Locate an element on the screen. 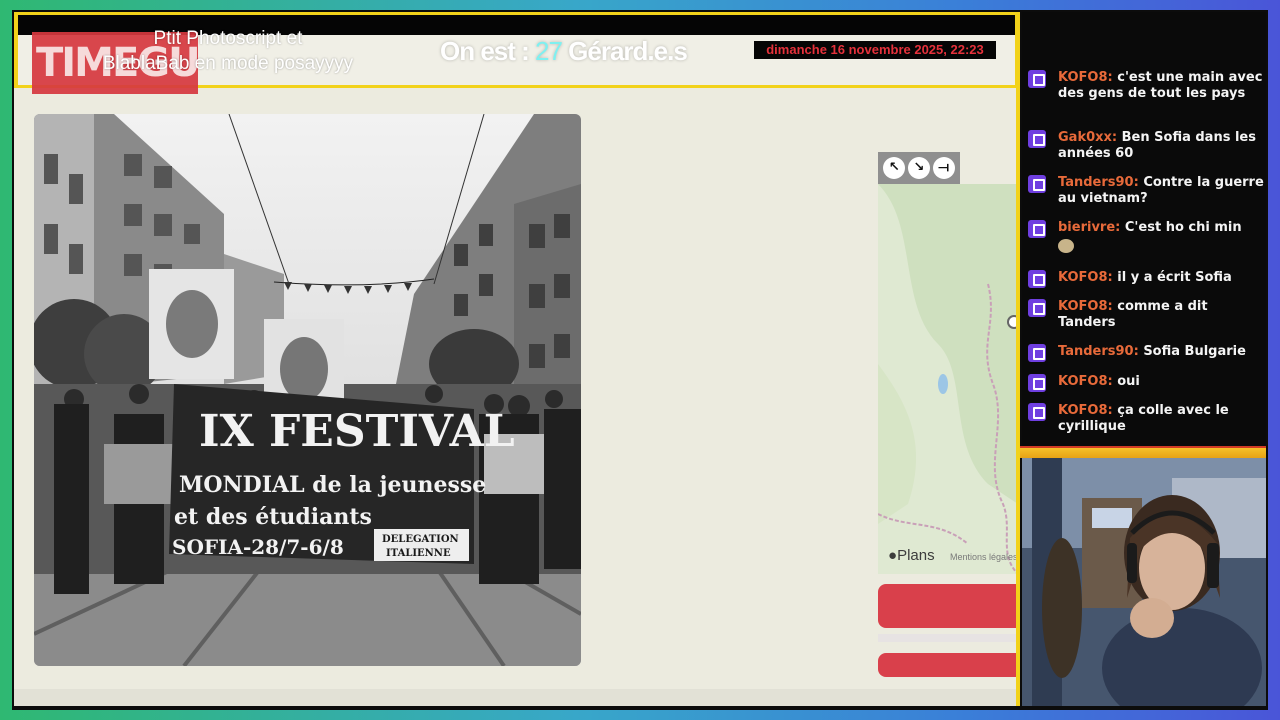 This screenshot has width=1280, height=720. stage-footer is located at coordinates (516, 697).